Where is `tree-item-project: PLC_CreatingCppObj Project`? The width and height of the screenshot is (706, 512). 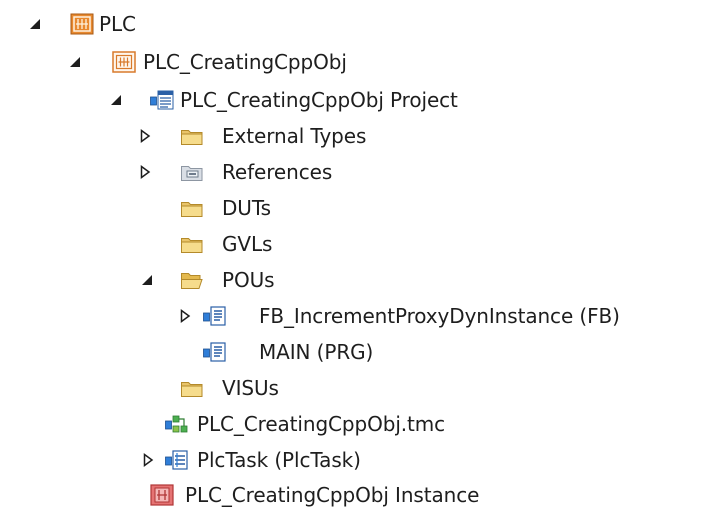
tree-item-project: PLC_CreatingCppObj Project is located at coordinates (353, 100).